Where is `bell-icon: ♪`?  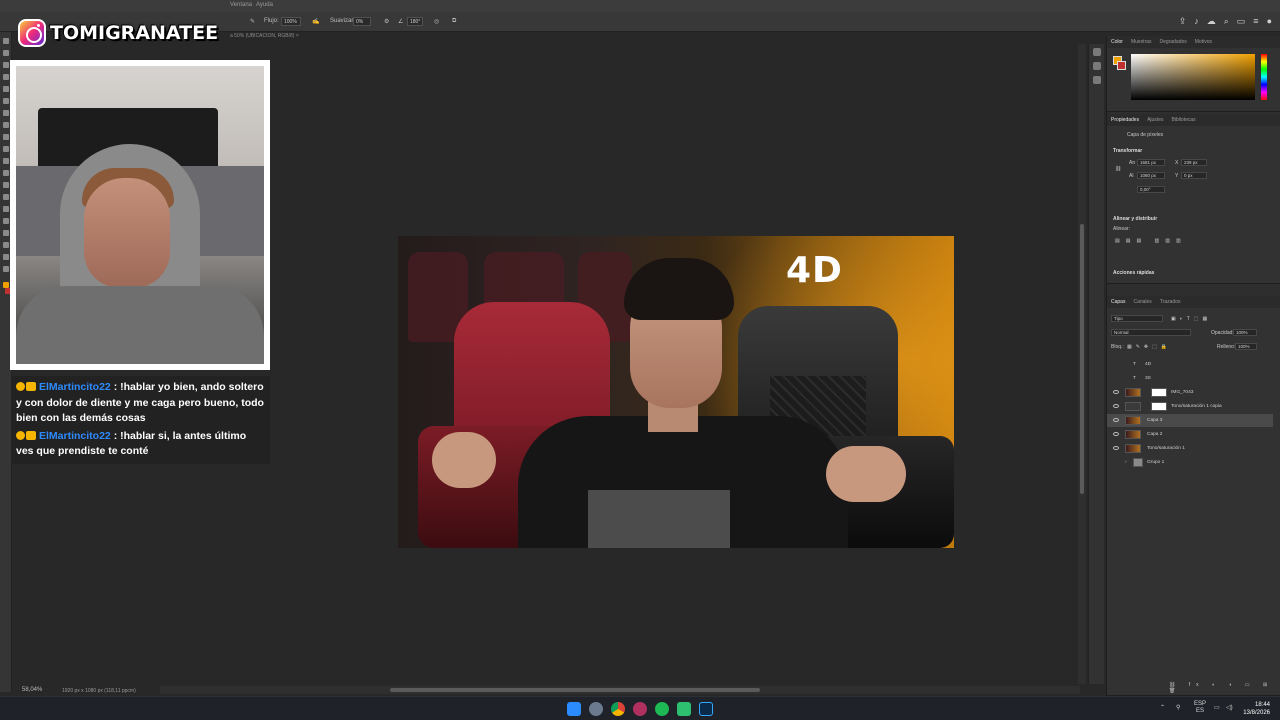 bell-icon: ♪ is located at coordinates (1196, 21).